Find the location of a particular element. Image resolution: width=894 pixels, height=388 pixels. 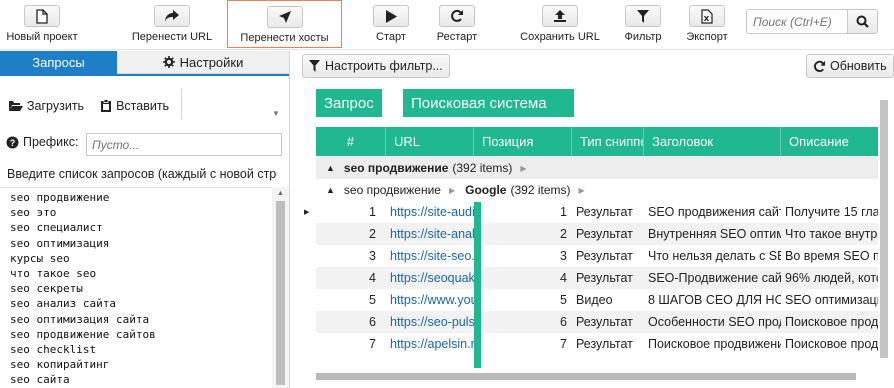

cell-url: https://site-seo.ru/ is located at coordinates (430, 256).